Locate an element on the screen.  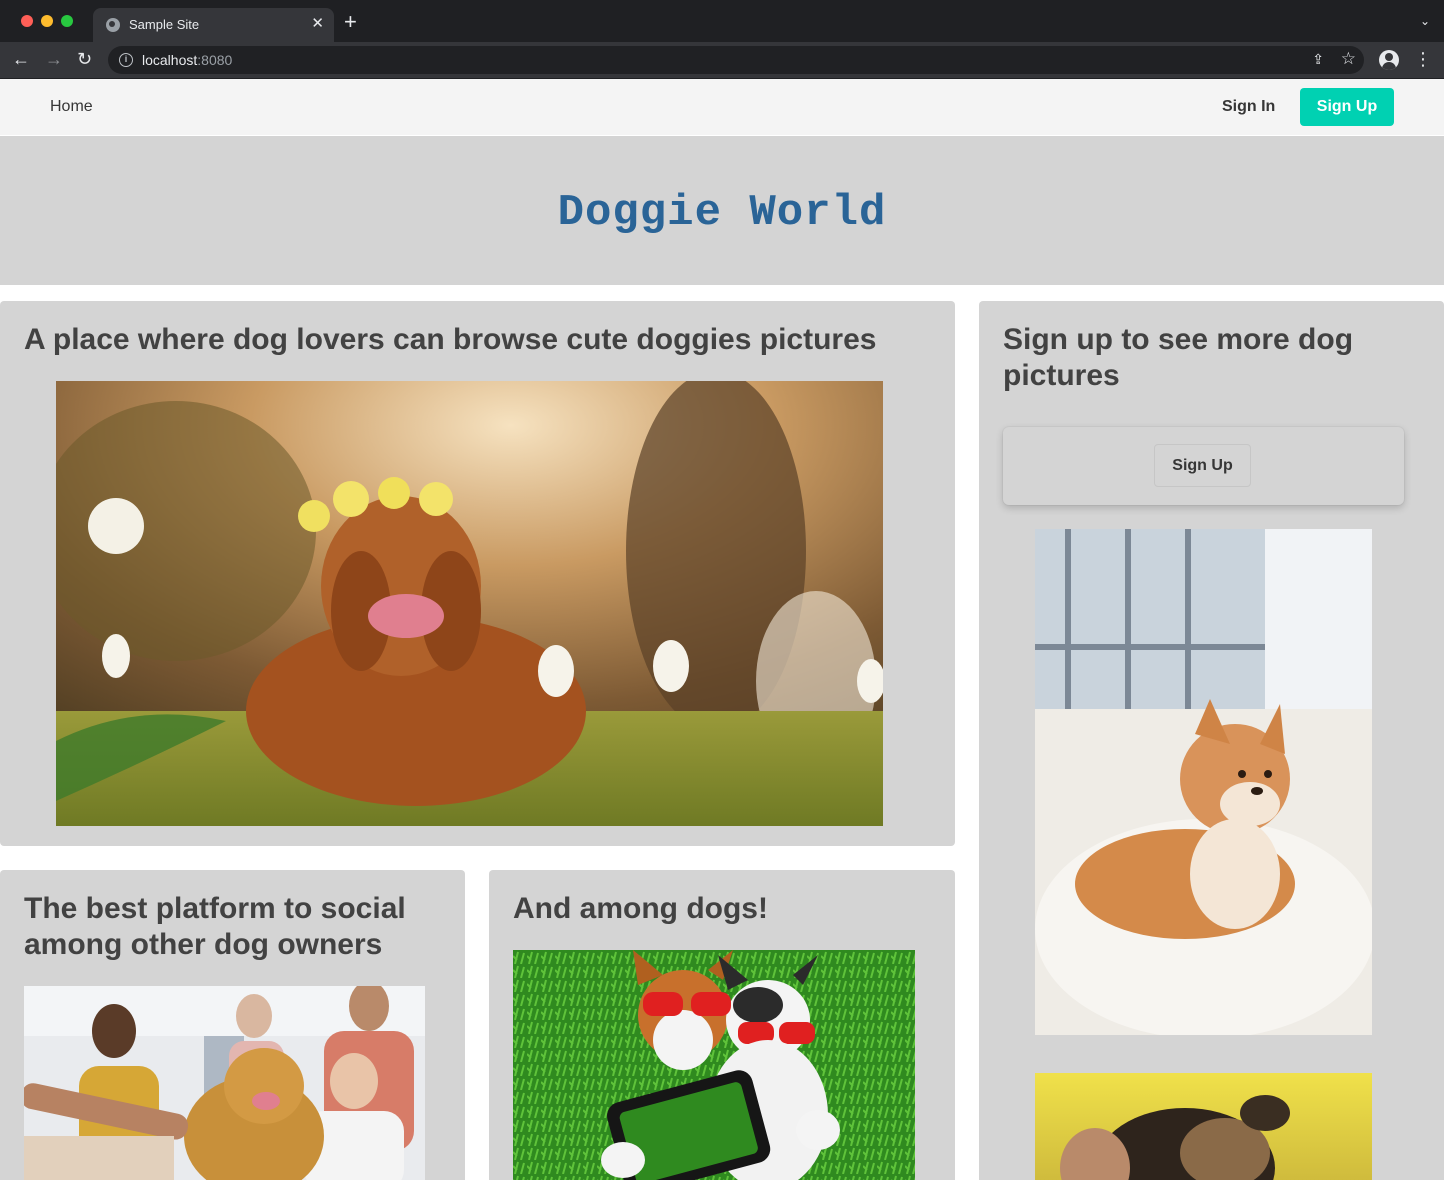
bookmark-star-icon: ☆ is located at coordinates (1348, 59).